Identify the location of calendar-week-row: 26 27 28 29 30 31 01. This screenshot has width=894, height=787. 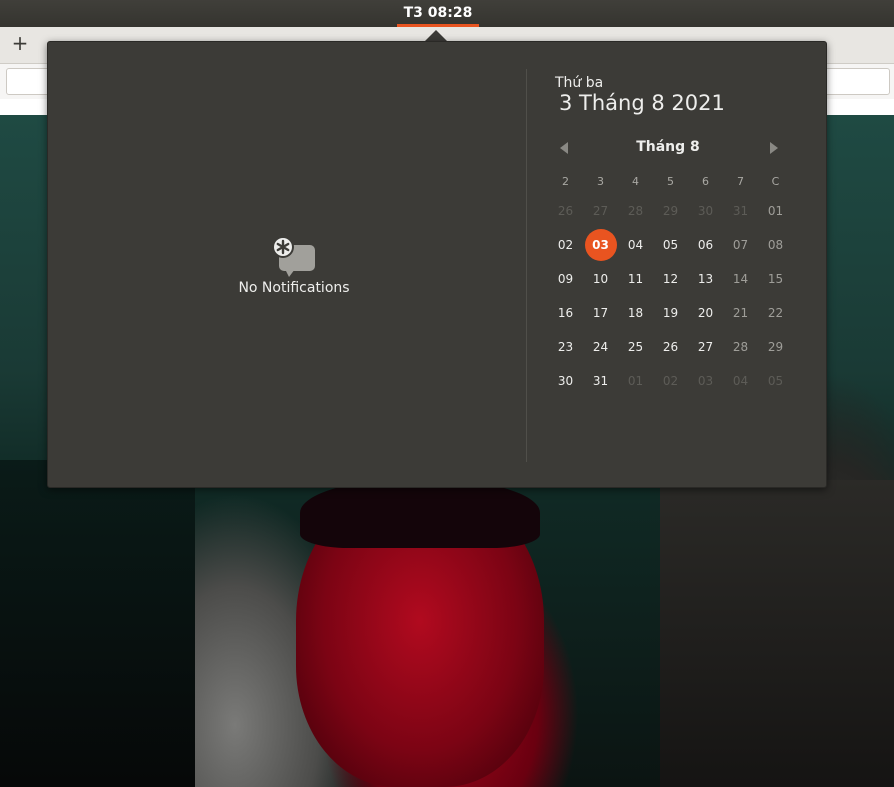
(670, 211).